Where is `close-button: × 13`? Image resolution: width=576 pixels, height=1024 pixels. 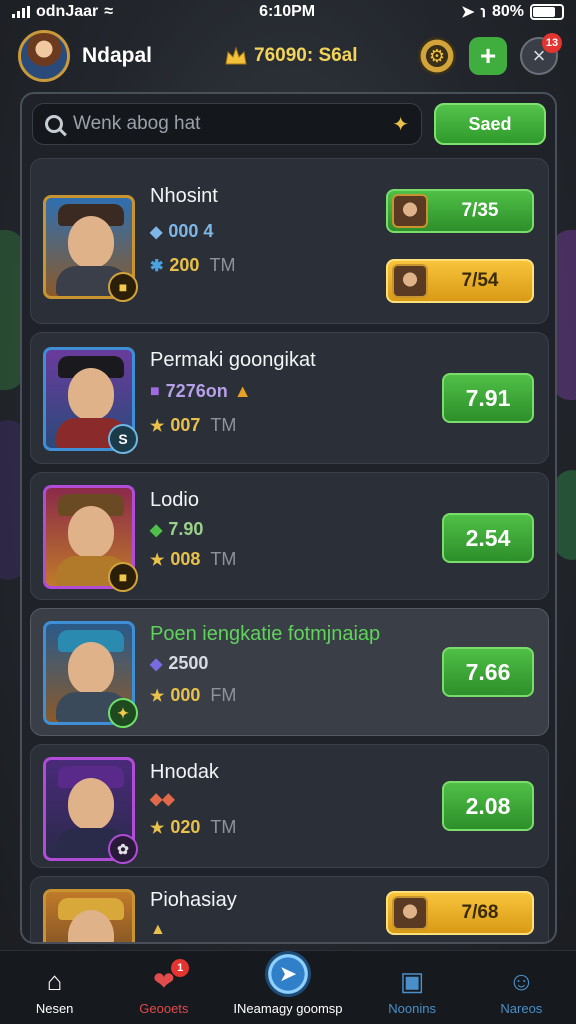
close-button: × 13 is located at coordinates (541, 54).